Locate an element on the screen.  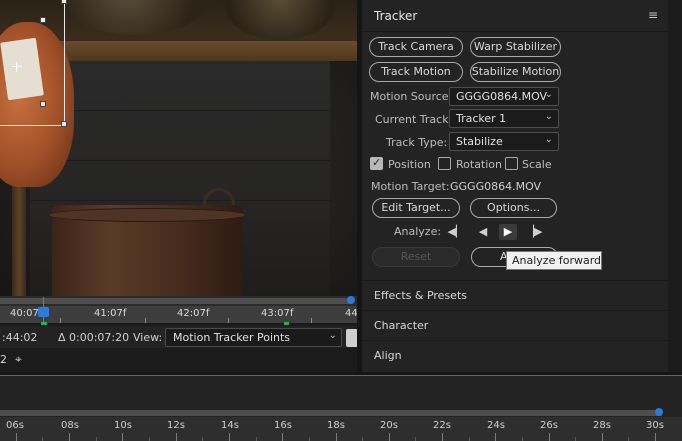
current-track-dropdown: Tracker 1 ⌄ is located at coordinates (504, 118).